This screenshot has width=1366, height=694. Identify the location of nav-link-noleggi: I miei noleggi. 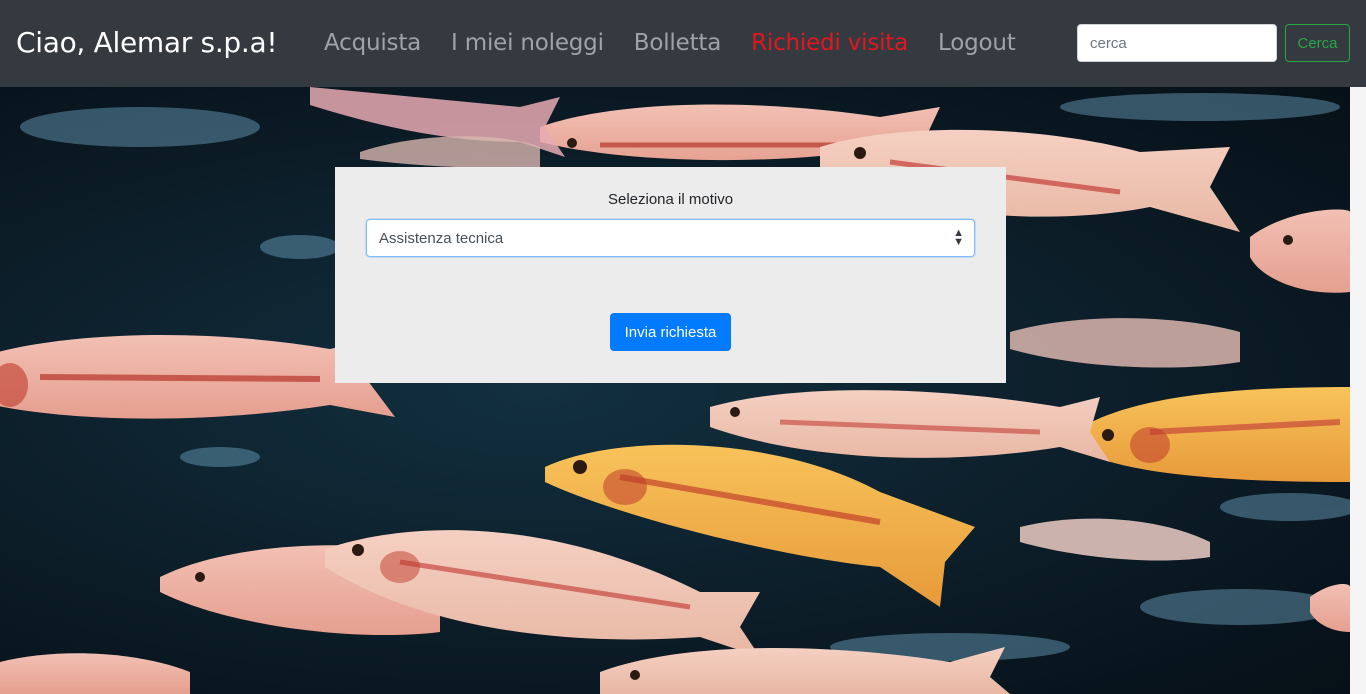
(527, 43).